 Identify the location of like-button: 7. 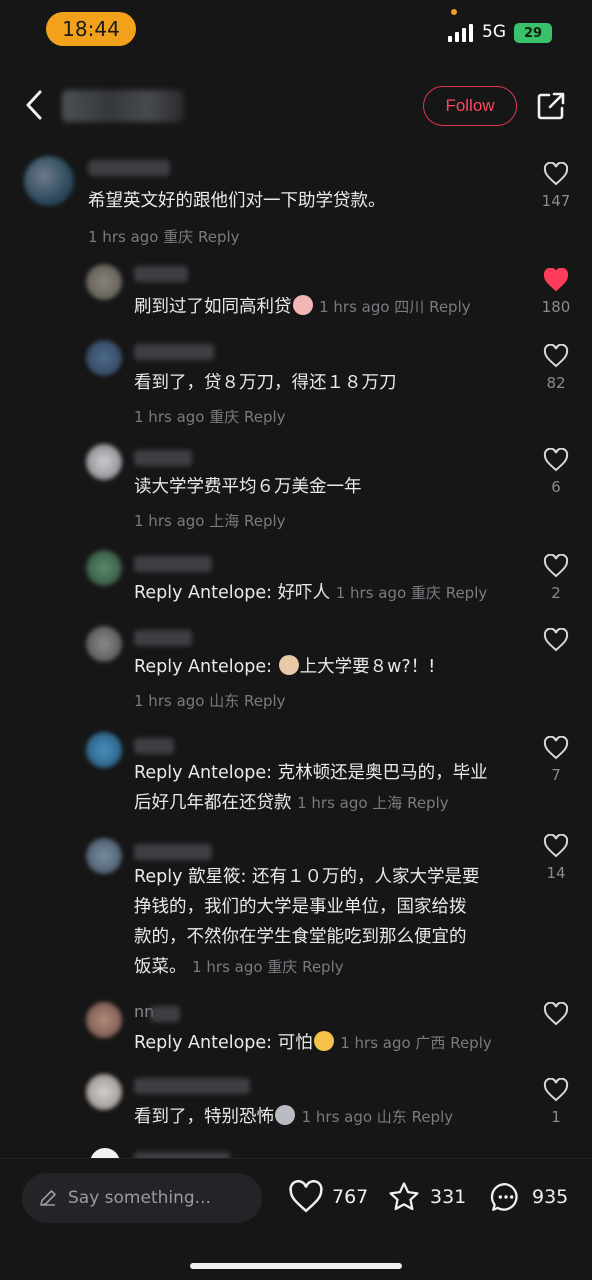
(556, 760).